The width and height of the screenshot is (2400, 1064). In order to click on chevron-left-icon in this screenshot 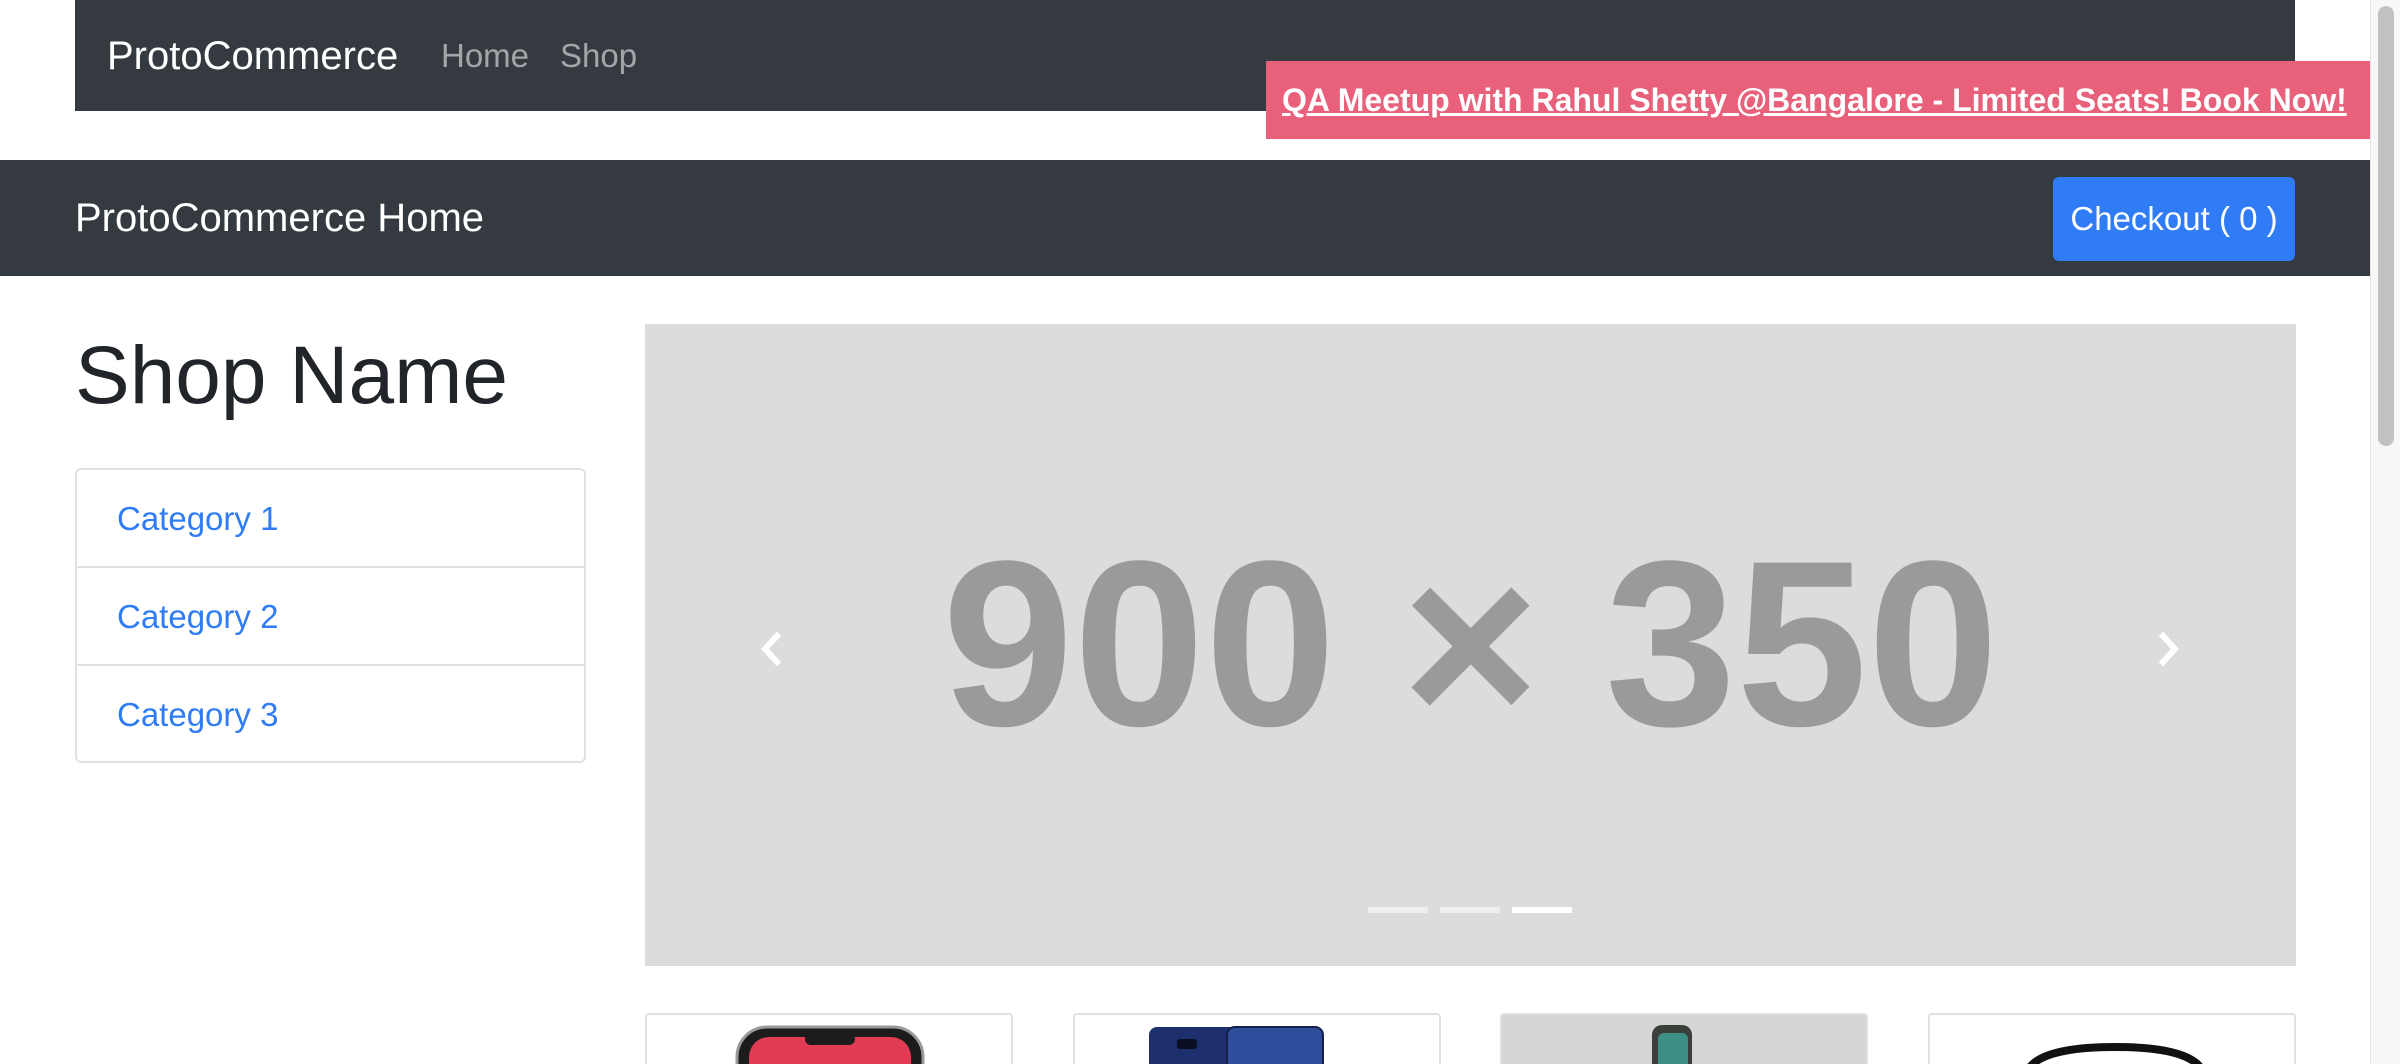, I will do `click(771, 649)`.